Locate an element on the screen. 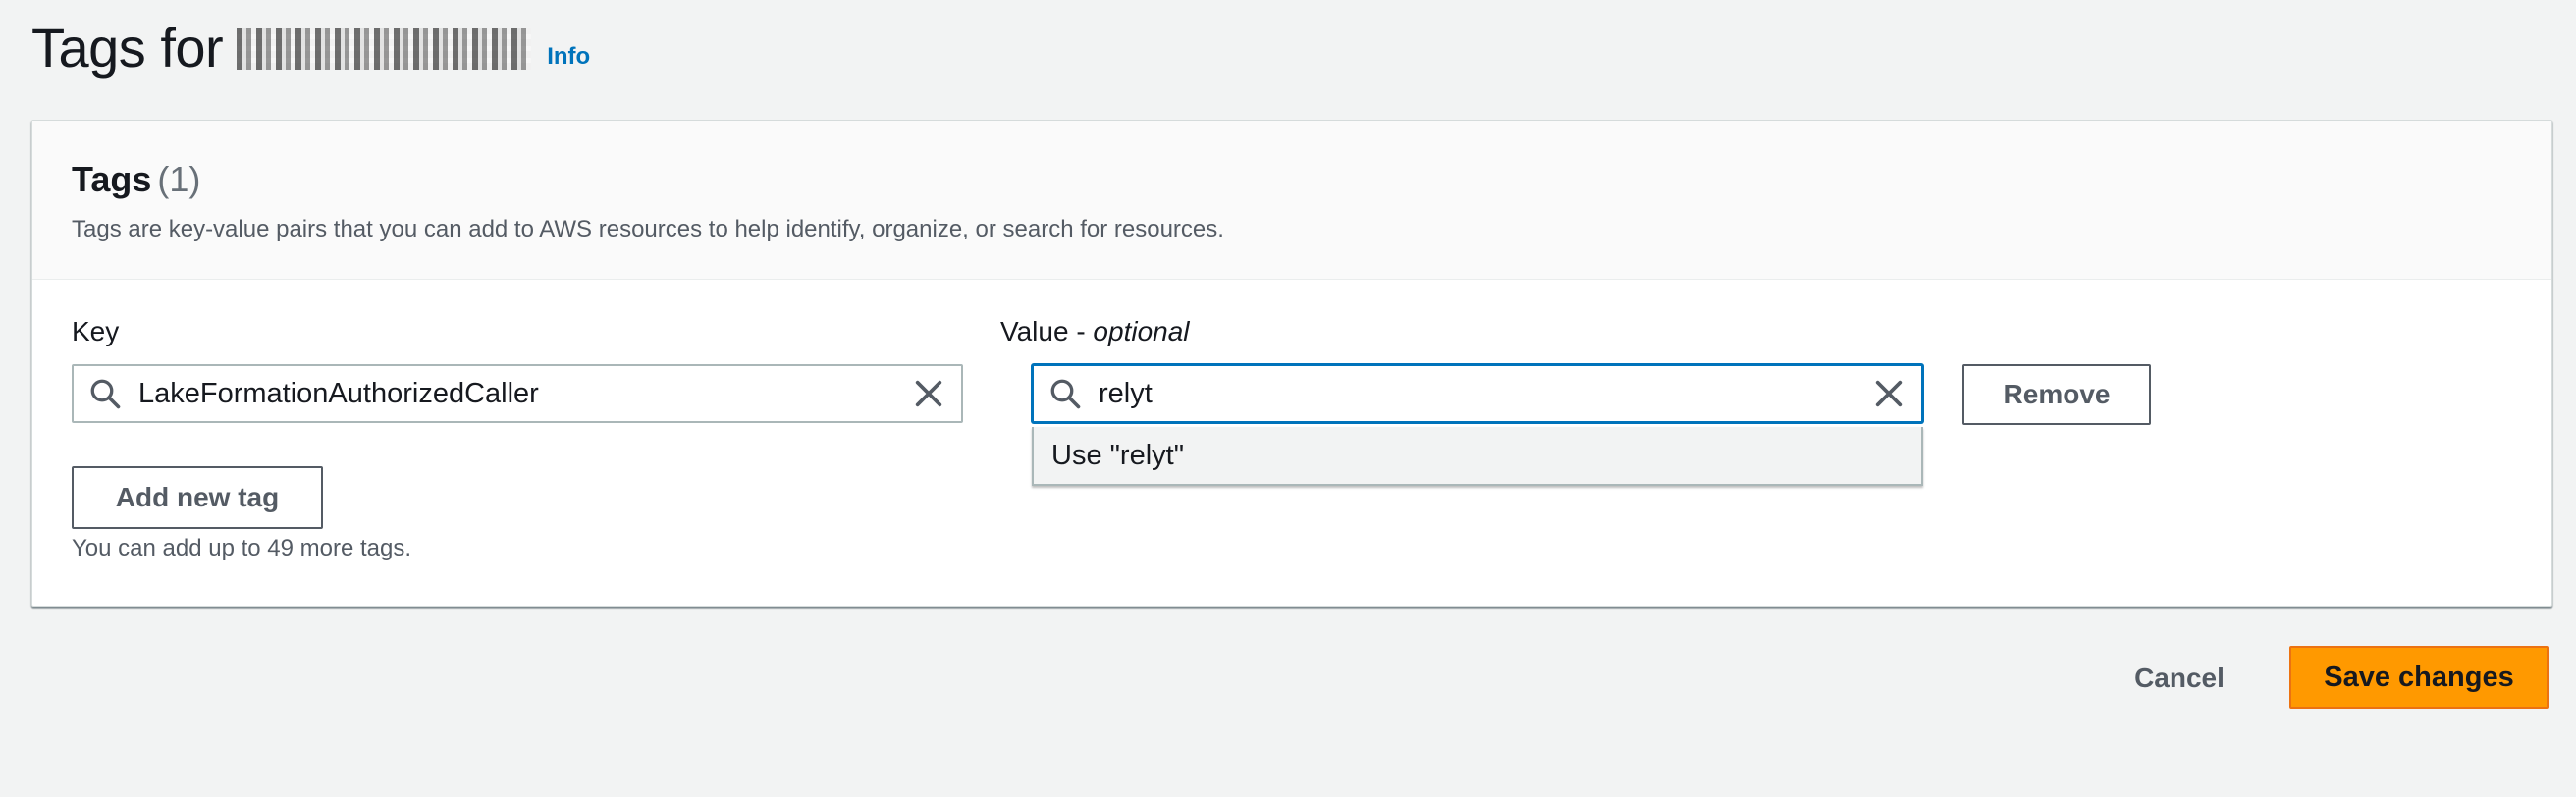 The height and width of the screenshot is (797, 2576). remove-tag-button: Remove is located at coordinates (2056, 395).